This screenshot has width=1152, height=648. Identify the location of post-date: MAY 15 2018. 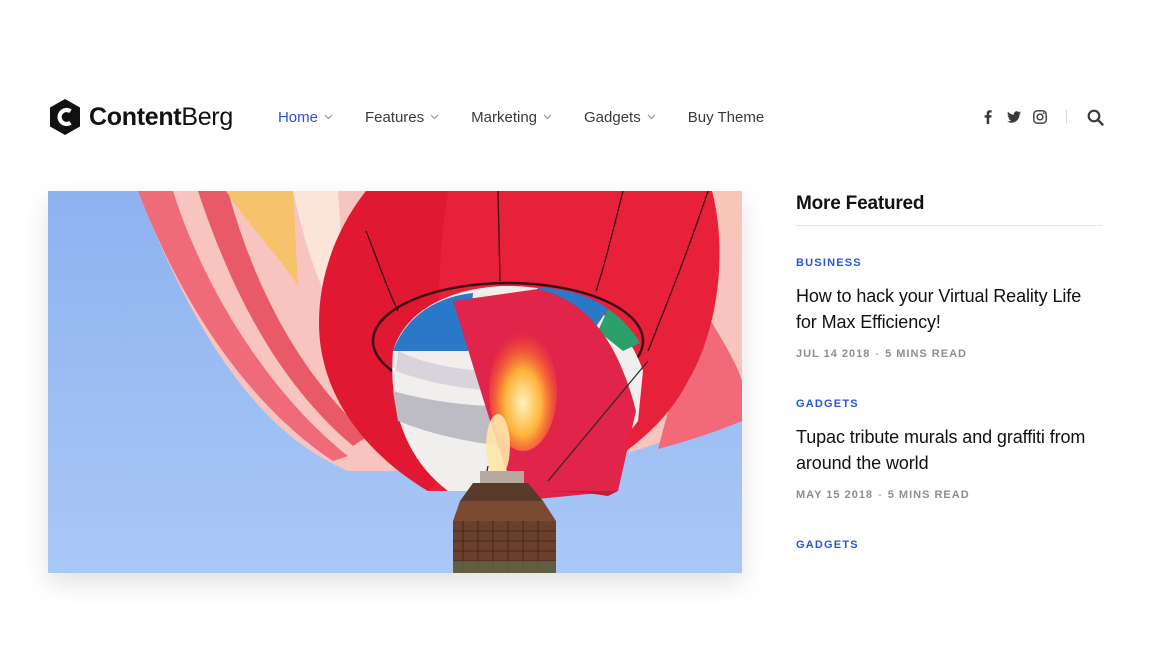
(835, 495).